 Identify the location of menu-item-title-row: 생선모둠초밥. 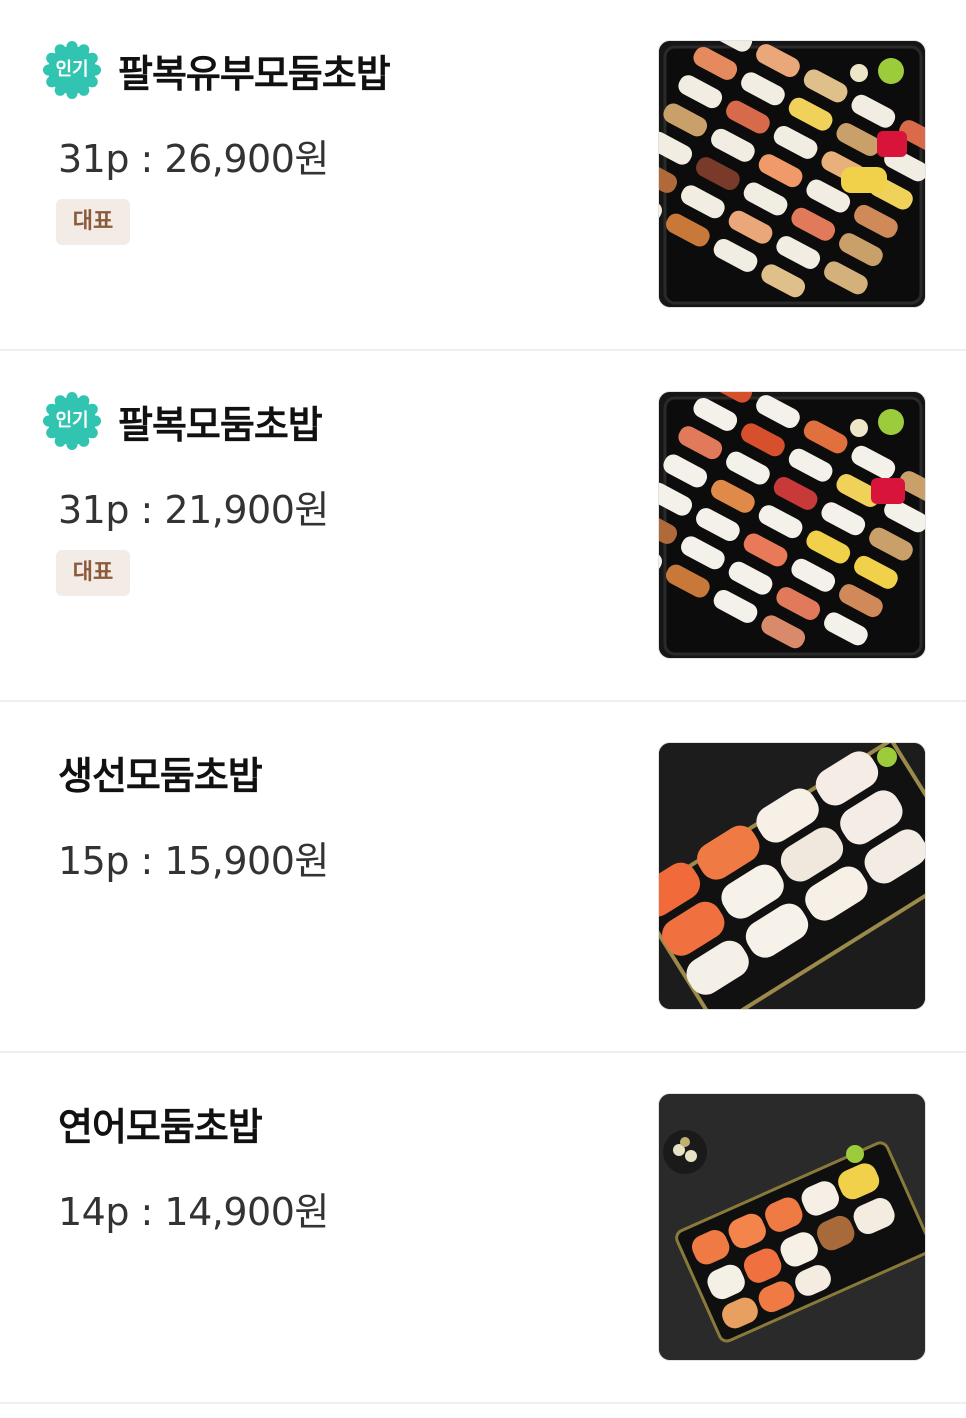
(160, 772).